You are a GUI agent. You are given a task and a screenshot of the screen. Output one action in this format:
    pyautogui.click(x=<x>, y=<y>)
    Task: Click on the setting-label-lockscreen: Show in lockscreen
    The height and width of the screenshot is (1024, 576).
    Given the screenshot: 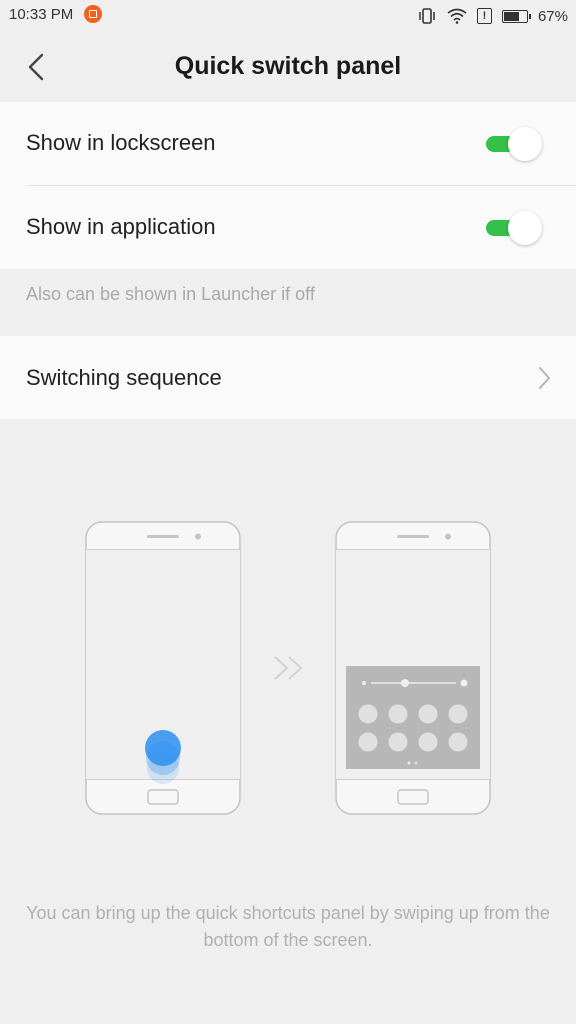 What is the action you would take?
    pyautogui.click(x=121, y=142)
    